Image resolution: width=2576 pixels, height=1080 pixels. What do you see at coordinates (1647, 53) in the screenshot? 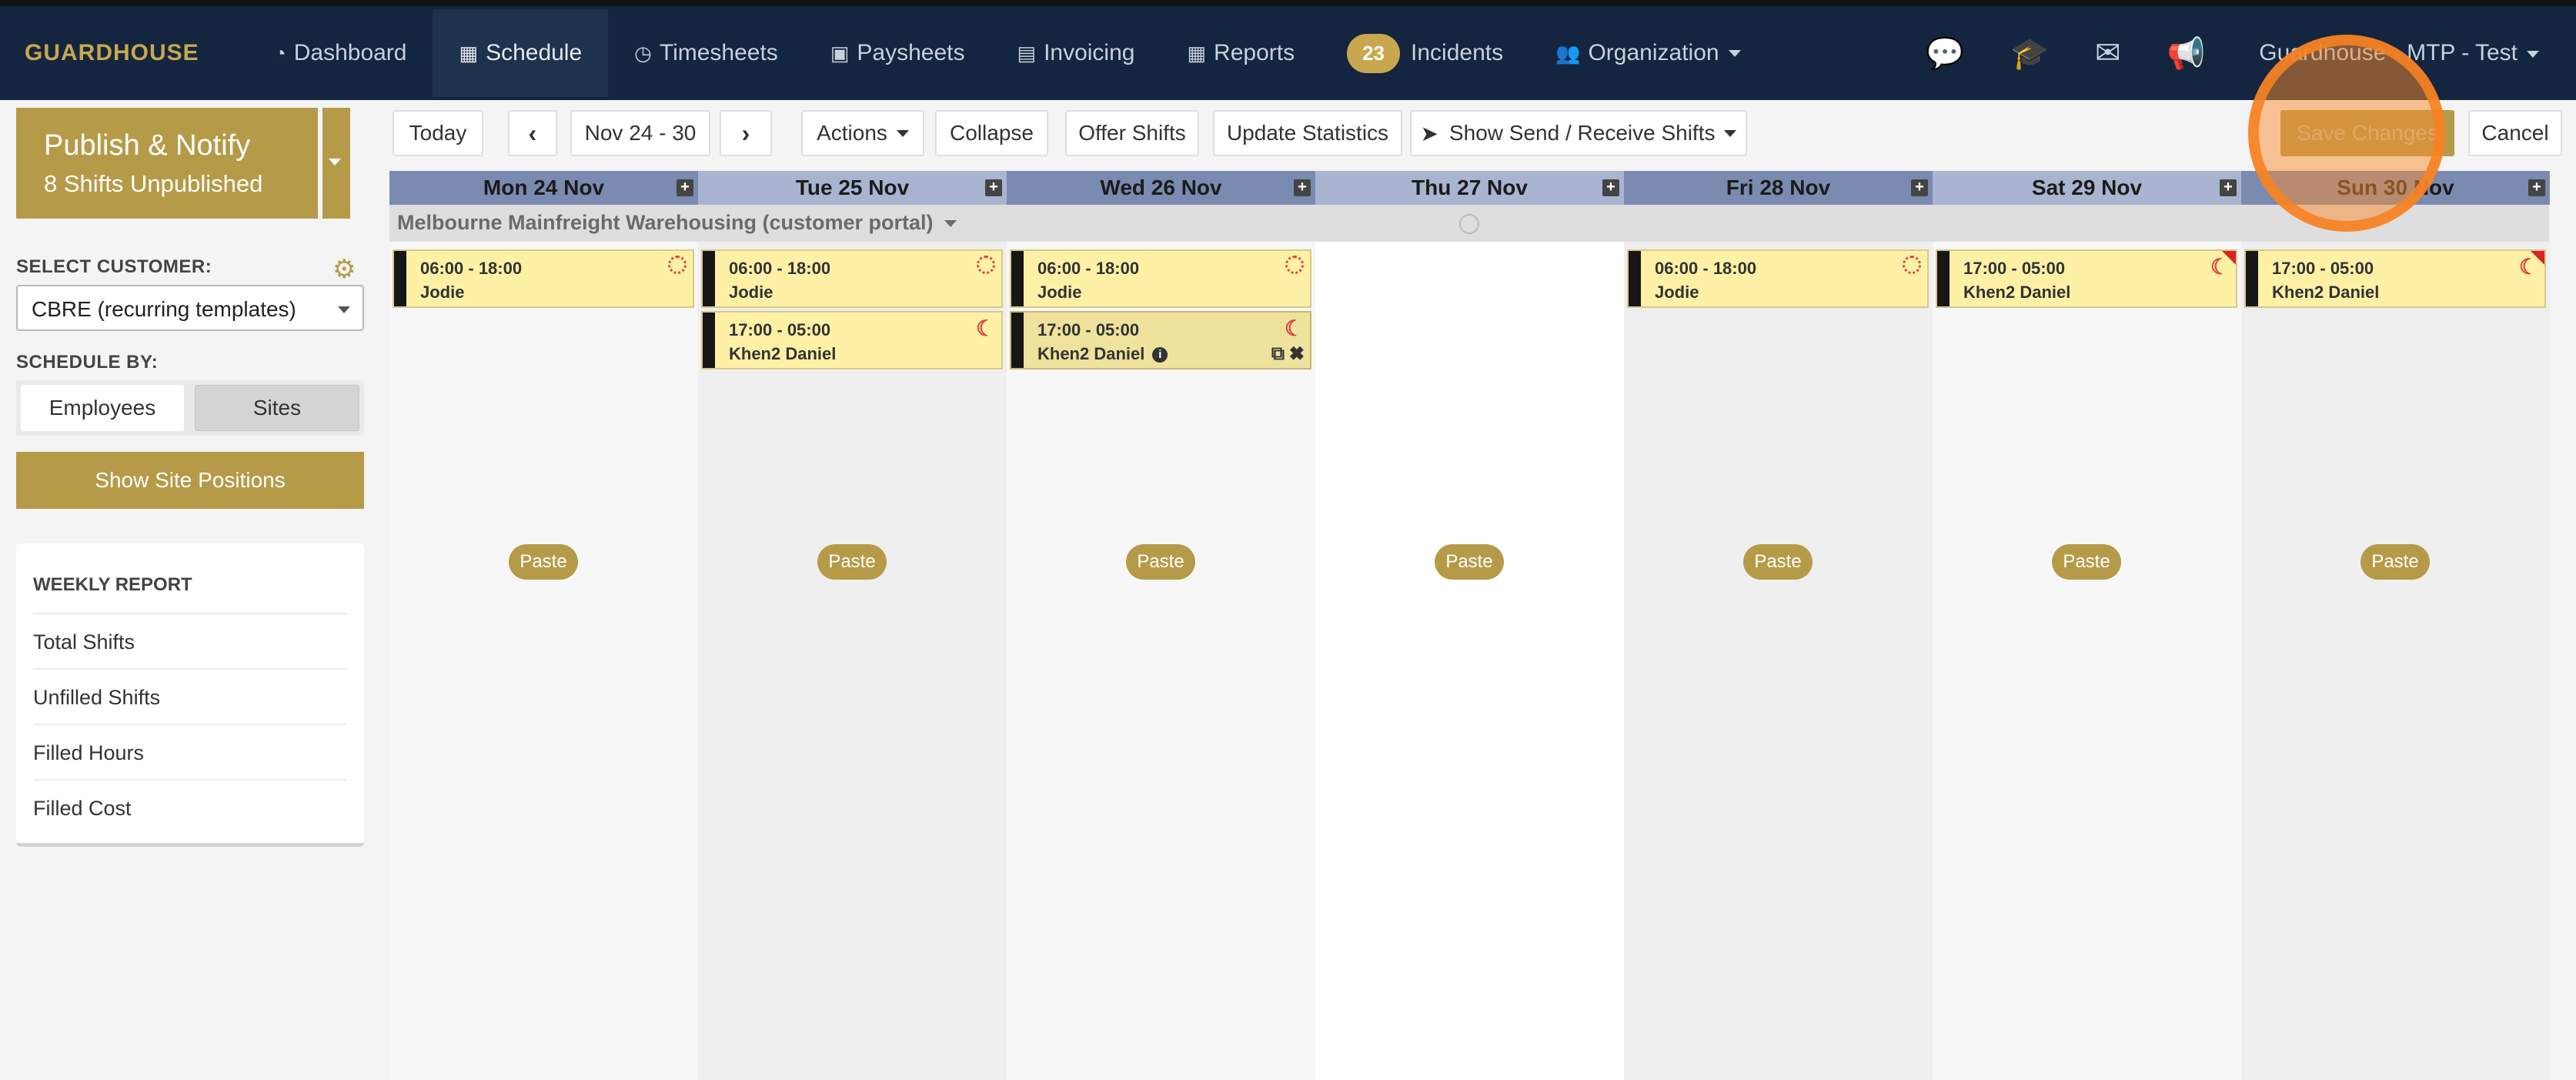
I see `nav-organization: 👥 Organization` at bounding box center [1647, 53].